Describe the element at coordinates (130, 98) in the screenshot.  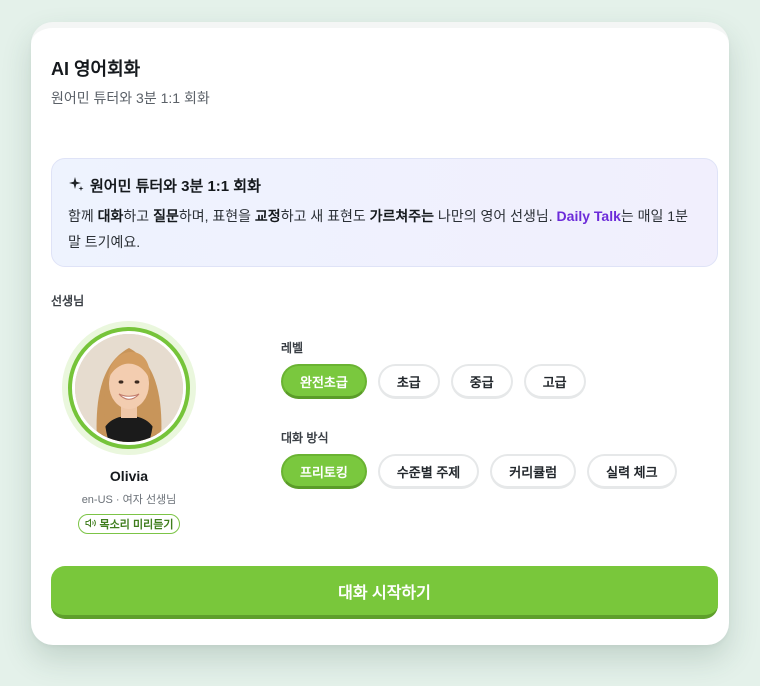
I see `page-subtitle: 원어민 튜터와 3분 1:1 회화` at that location.